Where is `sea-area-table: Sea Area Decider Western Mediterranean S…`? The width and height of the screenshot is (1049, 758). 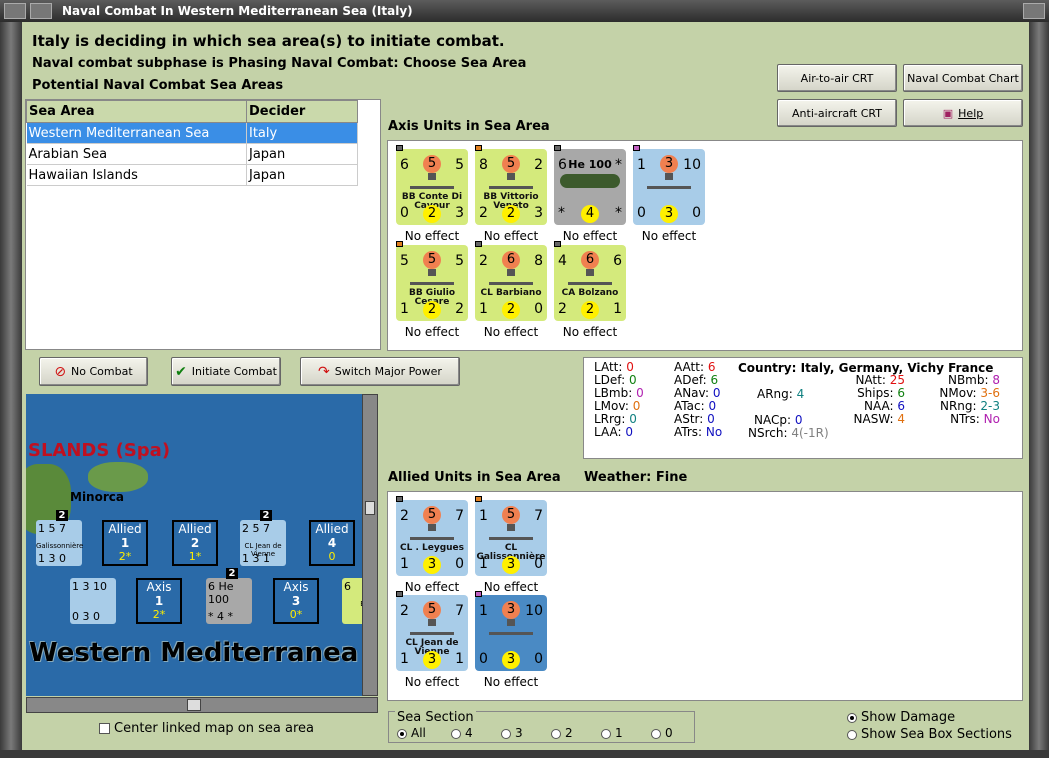
sea-area-table: Sea Area Decider Western Mediterranean S… is located at coordinates (192, 143).